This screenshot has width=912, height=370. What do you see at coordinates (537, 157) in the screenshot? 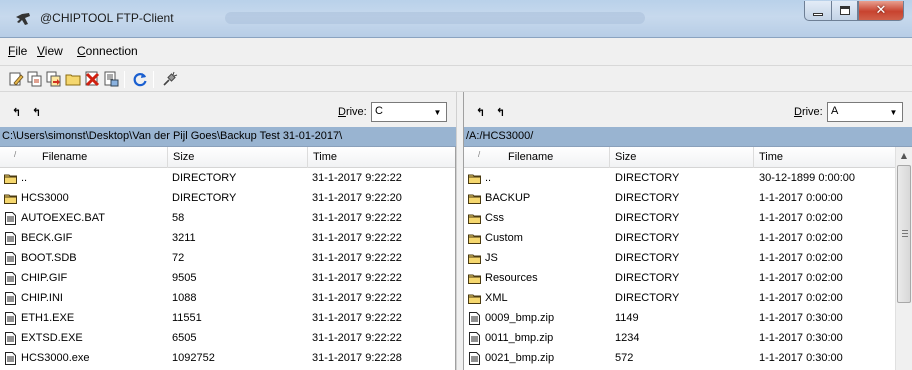
I see `right-col-filename: / Filename` at bounding box center [537, 157].